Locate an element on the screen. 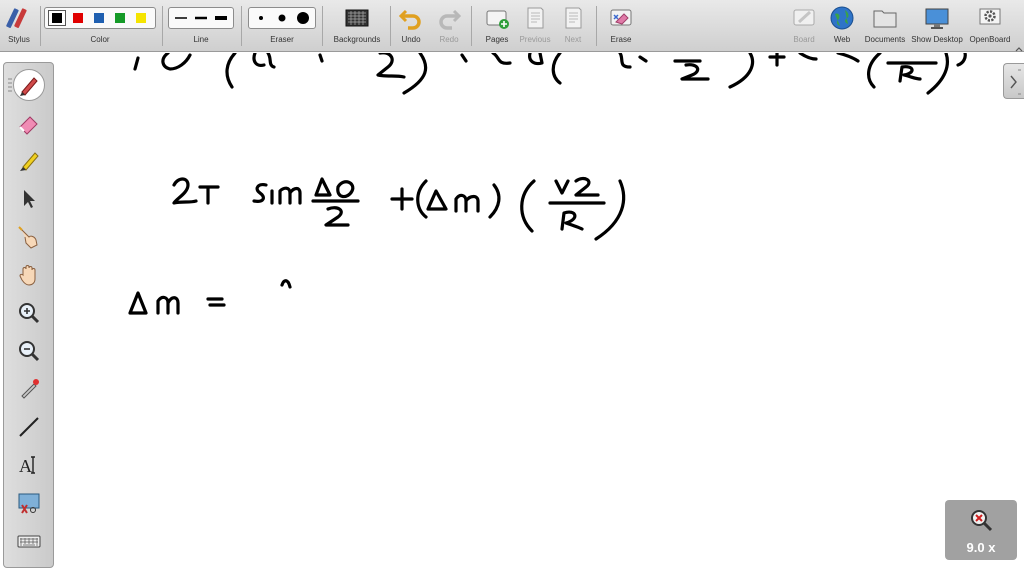 This screenshot has width=1024, height=576. gear-icon is located at coordinates (990, 16).